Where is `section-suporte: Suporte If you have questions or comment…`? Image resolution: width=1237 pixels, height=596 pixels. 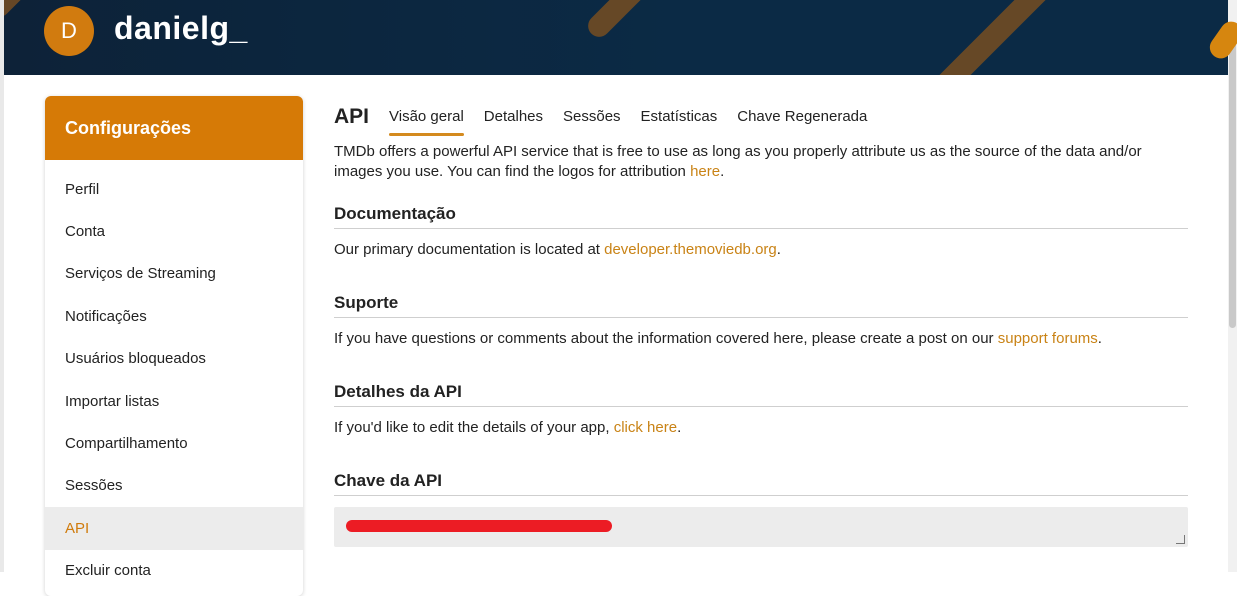
section-suporte: Suporte If you have questions or comment… is located at coordinates (761, 320).